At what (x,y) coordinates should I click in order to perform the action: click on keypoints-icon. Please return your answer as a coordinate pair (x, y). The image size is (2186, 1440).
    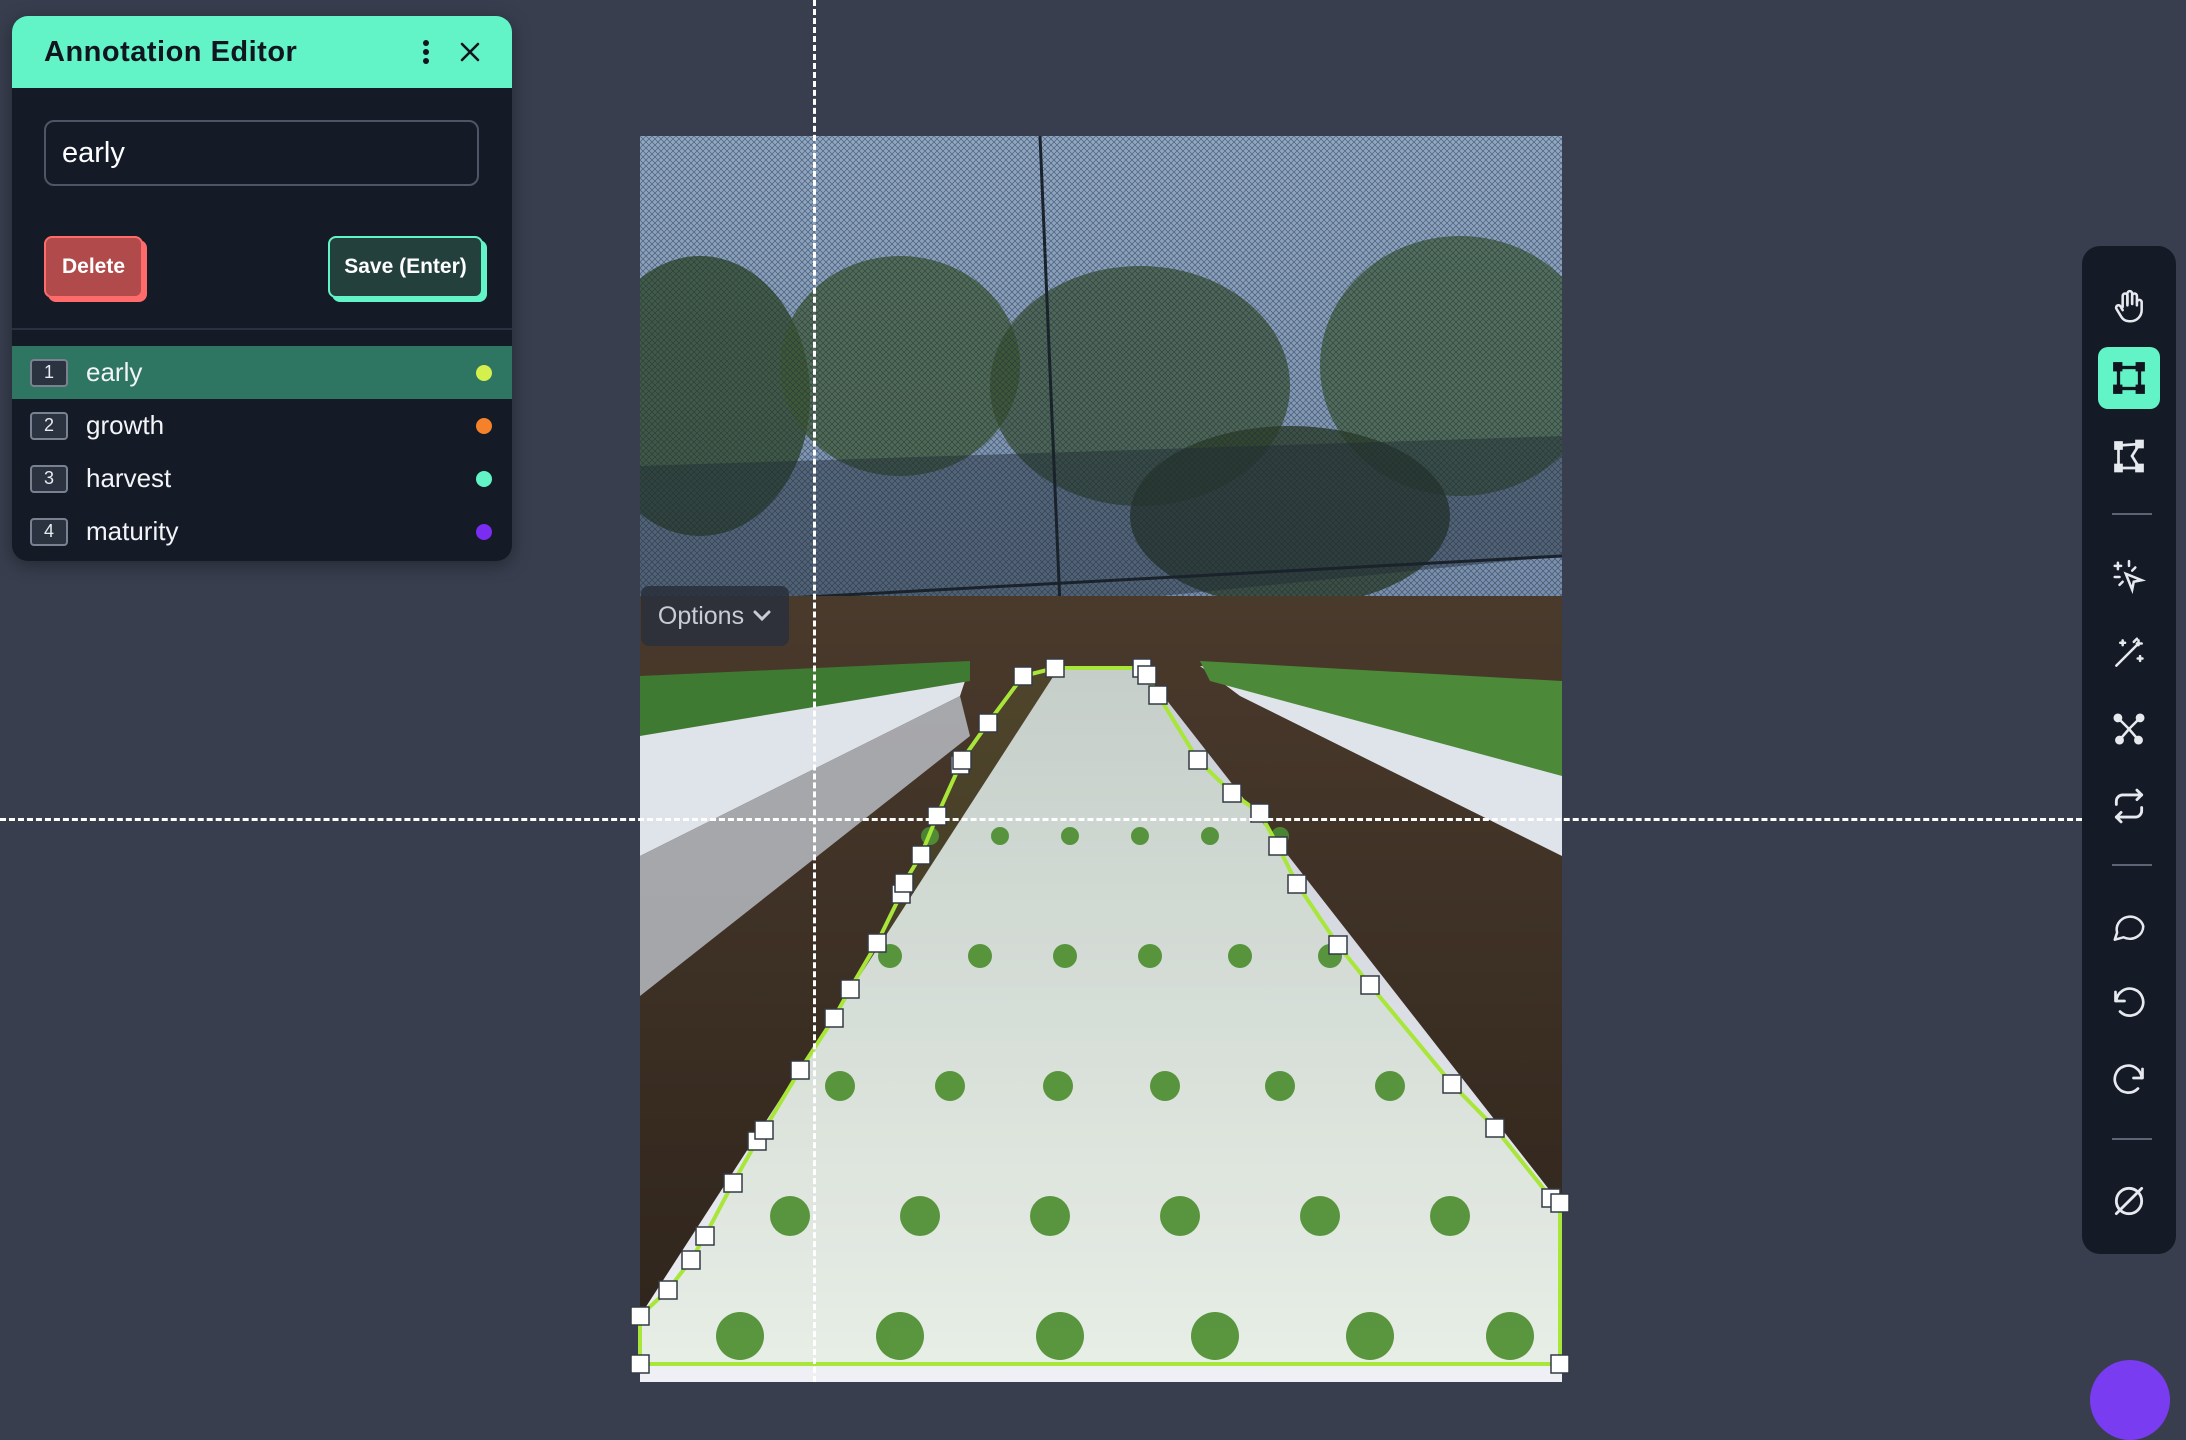
    Looking at the image, I should click on (2129, 729).